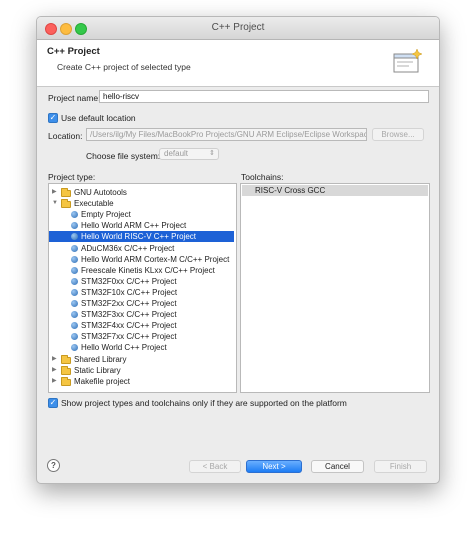 Image resolution: width=474 pixels, height=534 pixels. What do you see at coordinates (100, 192) in the screenshot?
I see `tree-item-label: GNU Autotools` at bounding box center [100, 192].